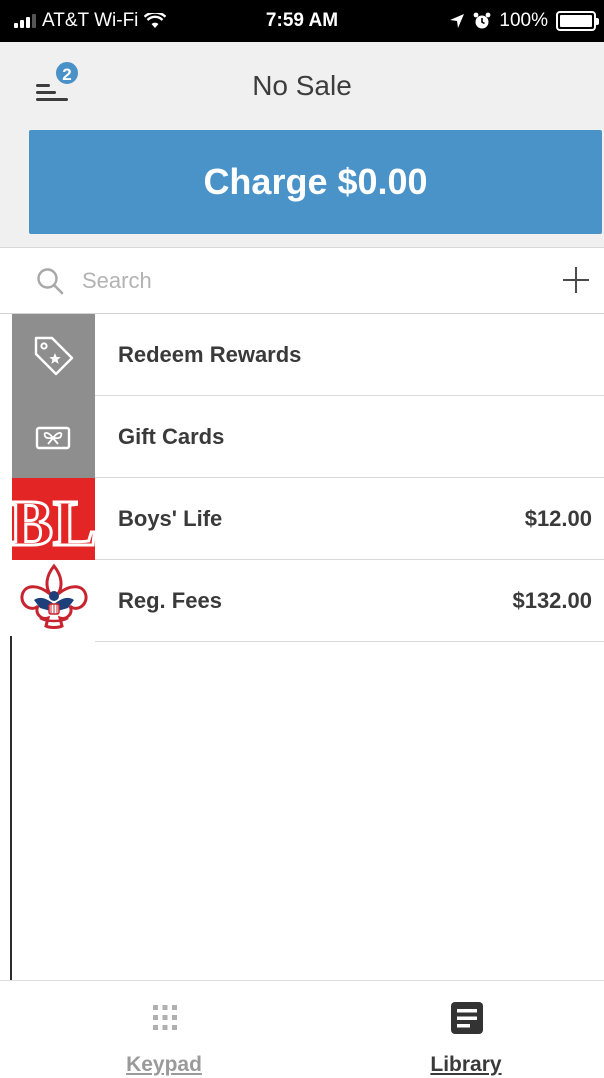 The image size is (604, 1078). I want to click on add-item-button, so click(576, 280).